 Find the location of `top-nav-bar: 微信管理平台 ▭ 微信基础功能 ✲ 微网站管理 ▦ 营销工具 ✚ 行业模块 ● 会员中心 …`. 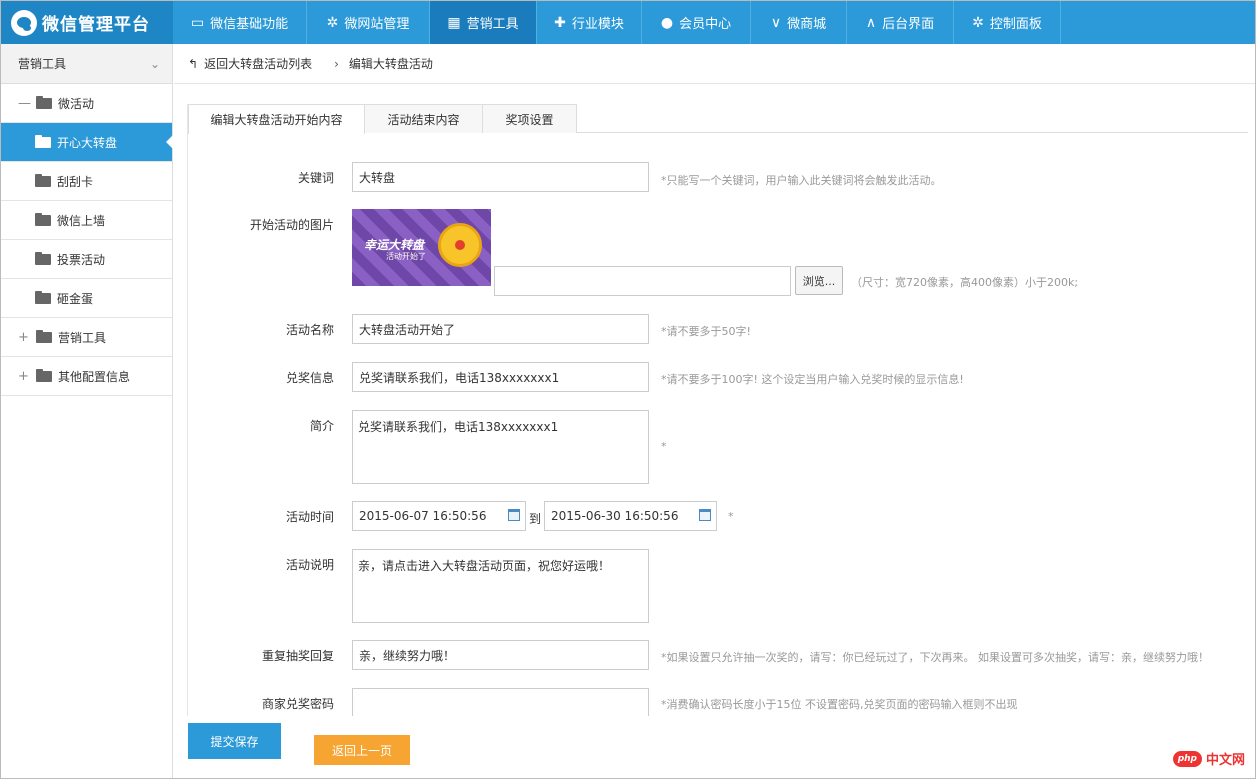

top-nav-bar: 微信管理平台 ▭ 微信基础功能 ✲ 微网站管理 ▦ 营销工具 ✚ 行业模块 ● 会员中心 … is located at coordinates (628, 22).